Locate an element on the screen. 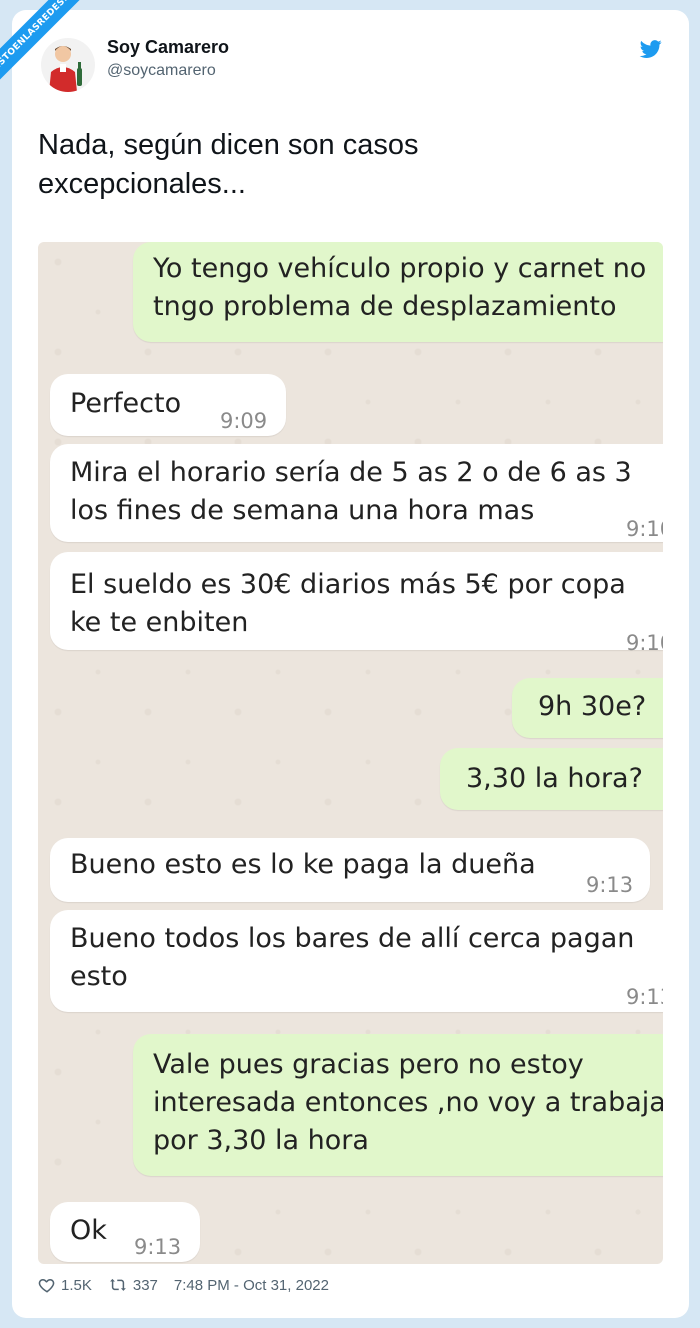  message-line: Yo tengo vehículo propio y carnet no is located at coordinates (400, 268).